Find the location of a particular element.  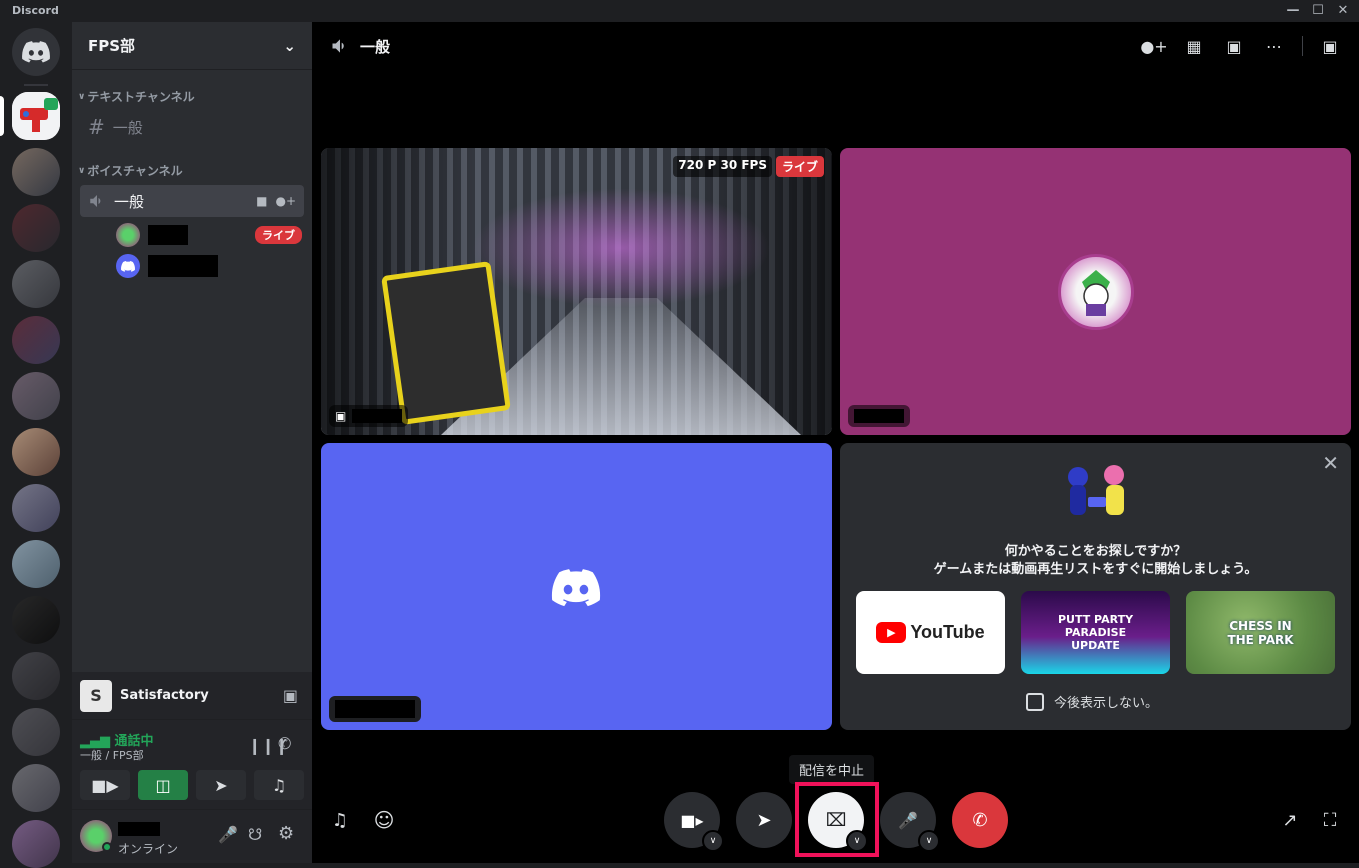

voice-user-1: ライブ is located at coordinates (209, 235).